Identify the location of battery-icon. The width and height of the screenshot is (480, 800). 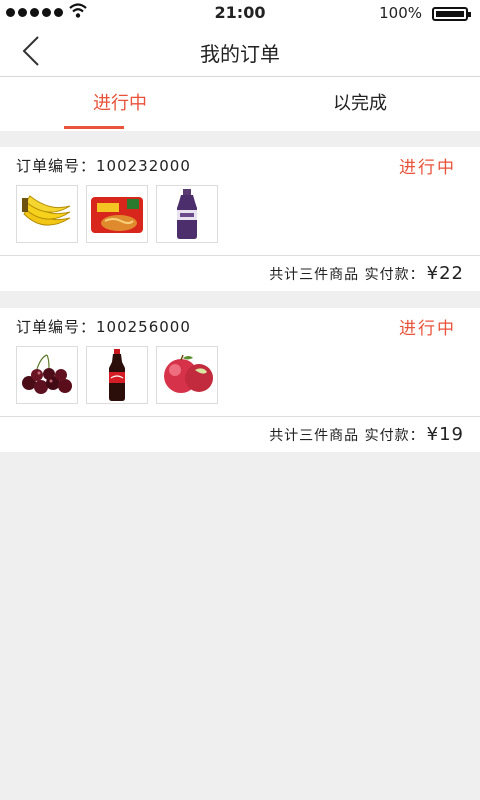
(451, 14).